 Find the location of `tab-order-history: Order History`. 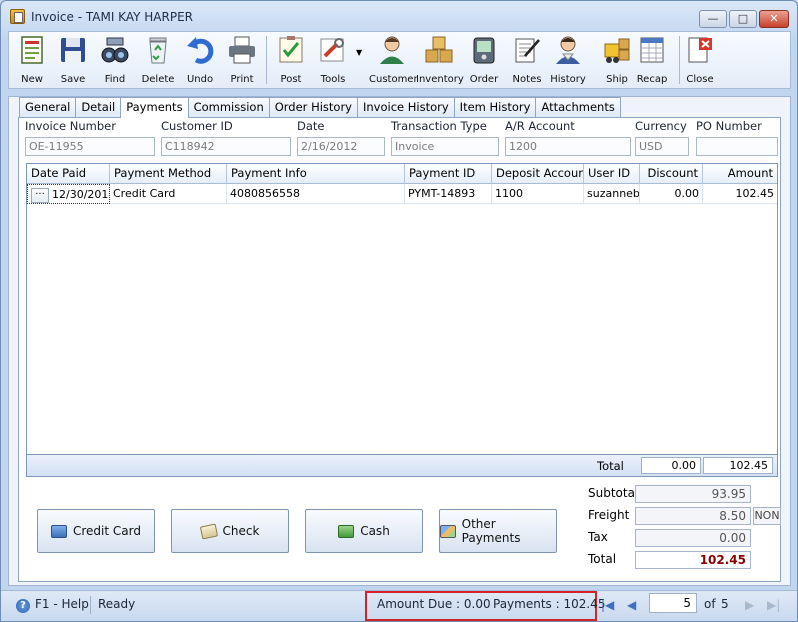

tab-order-history: Order History is located at coordinates (313, 107).